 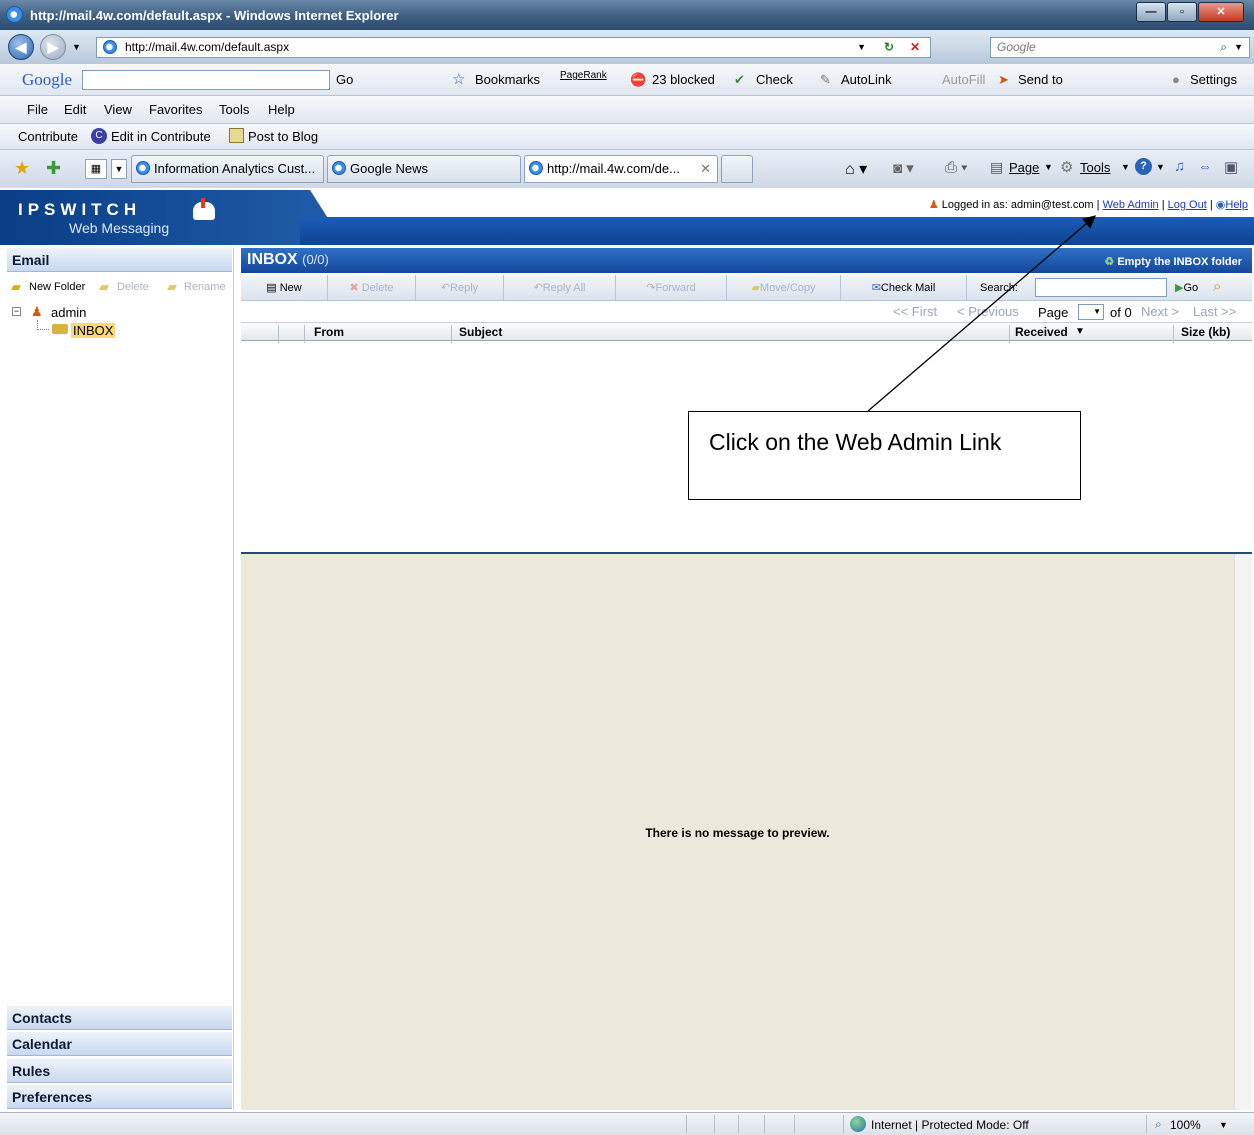 What do you see at coordinates (281, 109) in the screenshot?
I see `menu-help: Help` at bounding box center [281, 109].